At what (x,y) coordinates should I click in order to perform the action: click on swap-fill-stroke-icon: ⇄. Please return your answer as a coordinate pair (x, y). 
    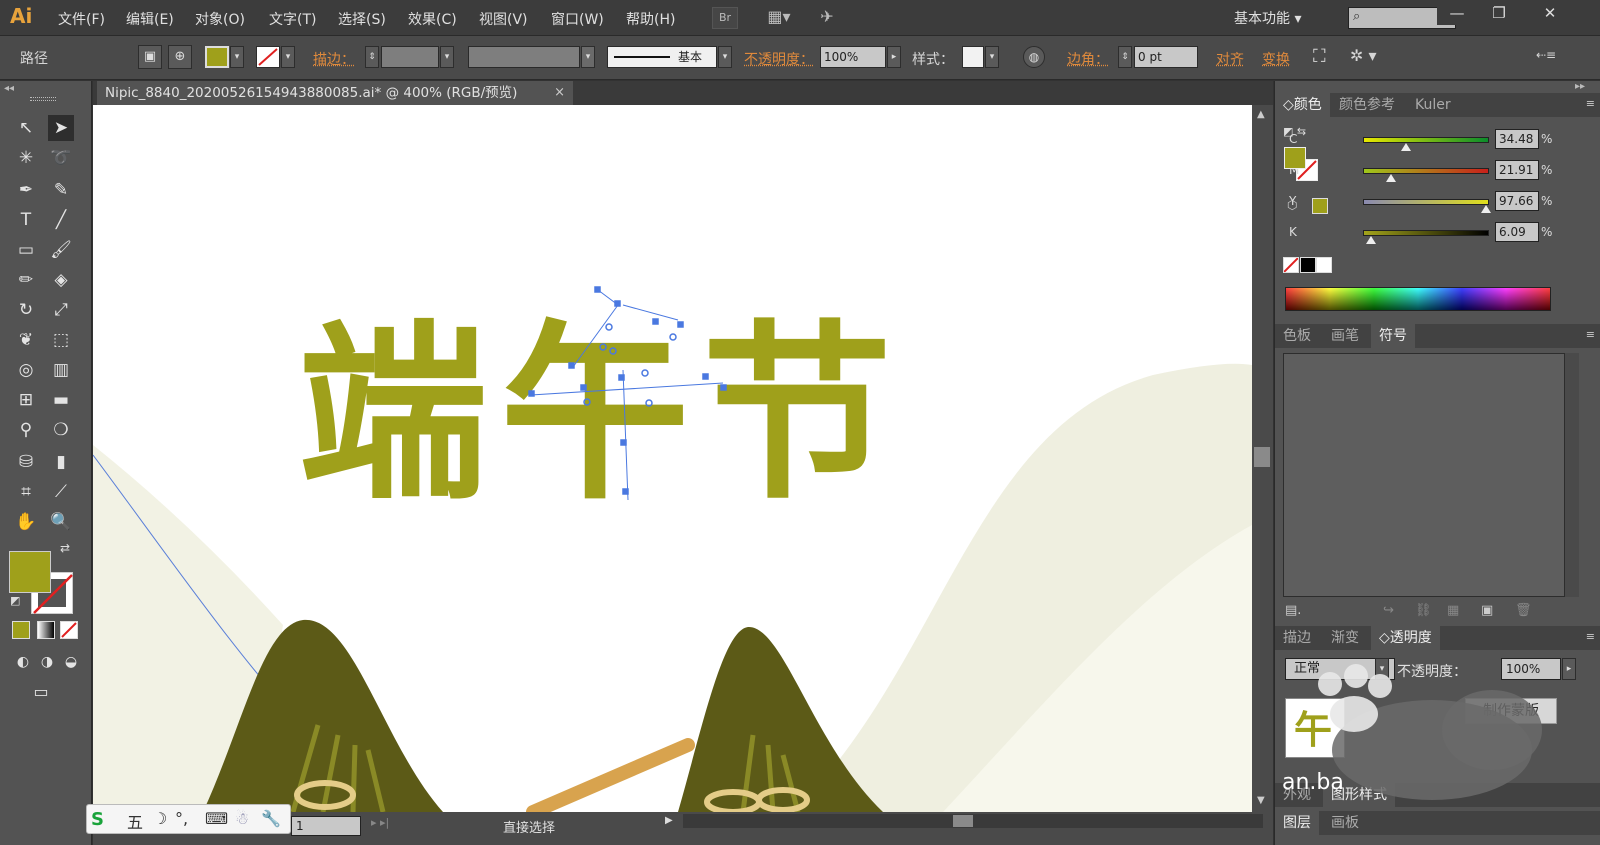
    Looking at the image, I should click on (65, 548).